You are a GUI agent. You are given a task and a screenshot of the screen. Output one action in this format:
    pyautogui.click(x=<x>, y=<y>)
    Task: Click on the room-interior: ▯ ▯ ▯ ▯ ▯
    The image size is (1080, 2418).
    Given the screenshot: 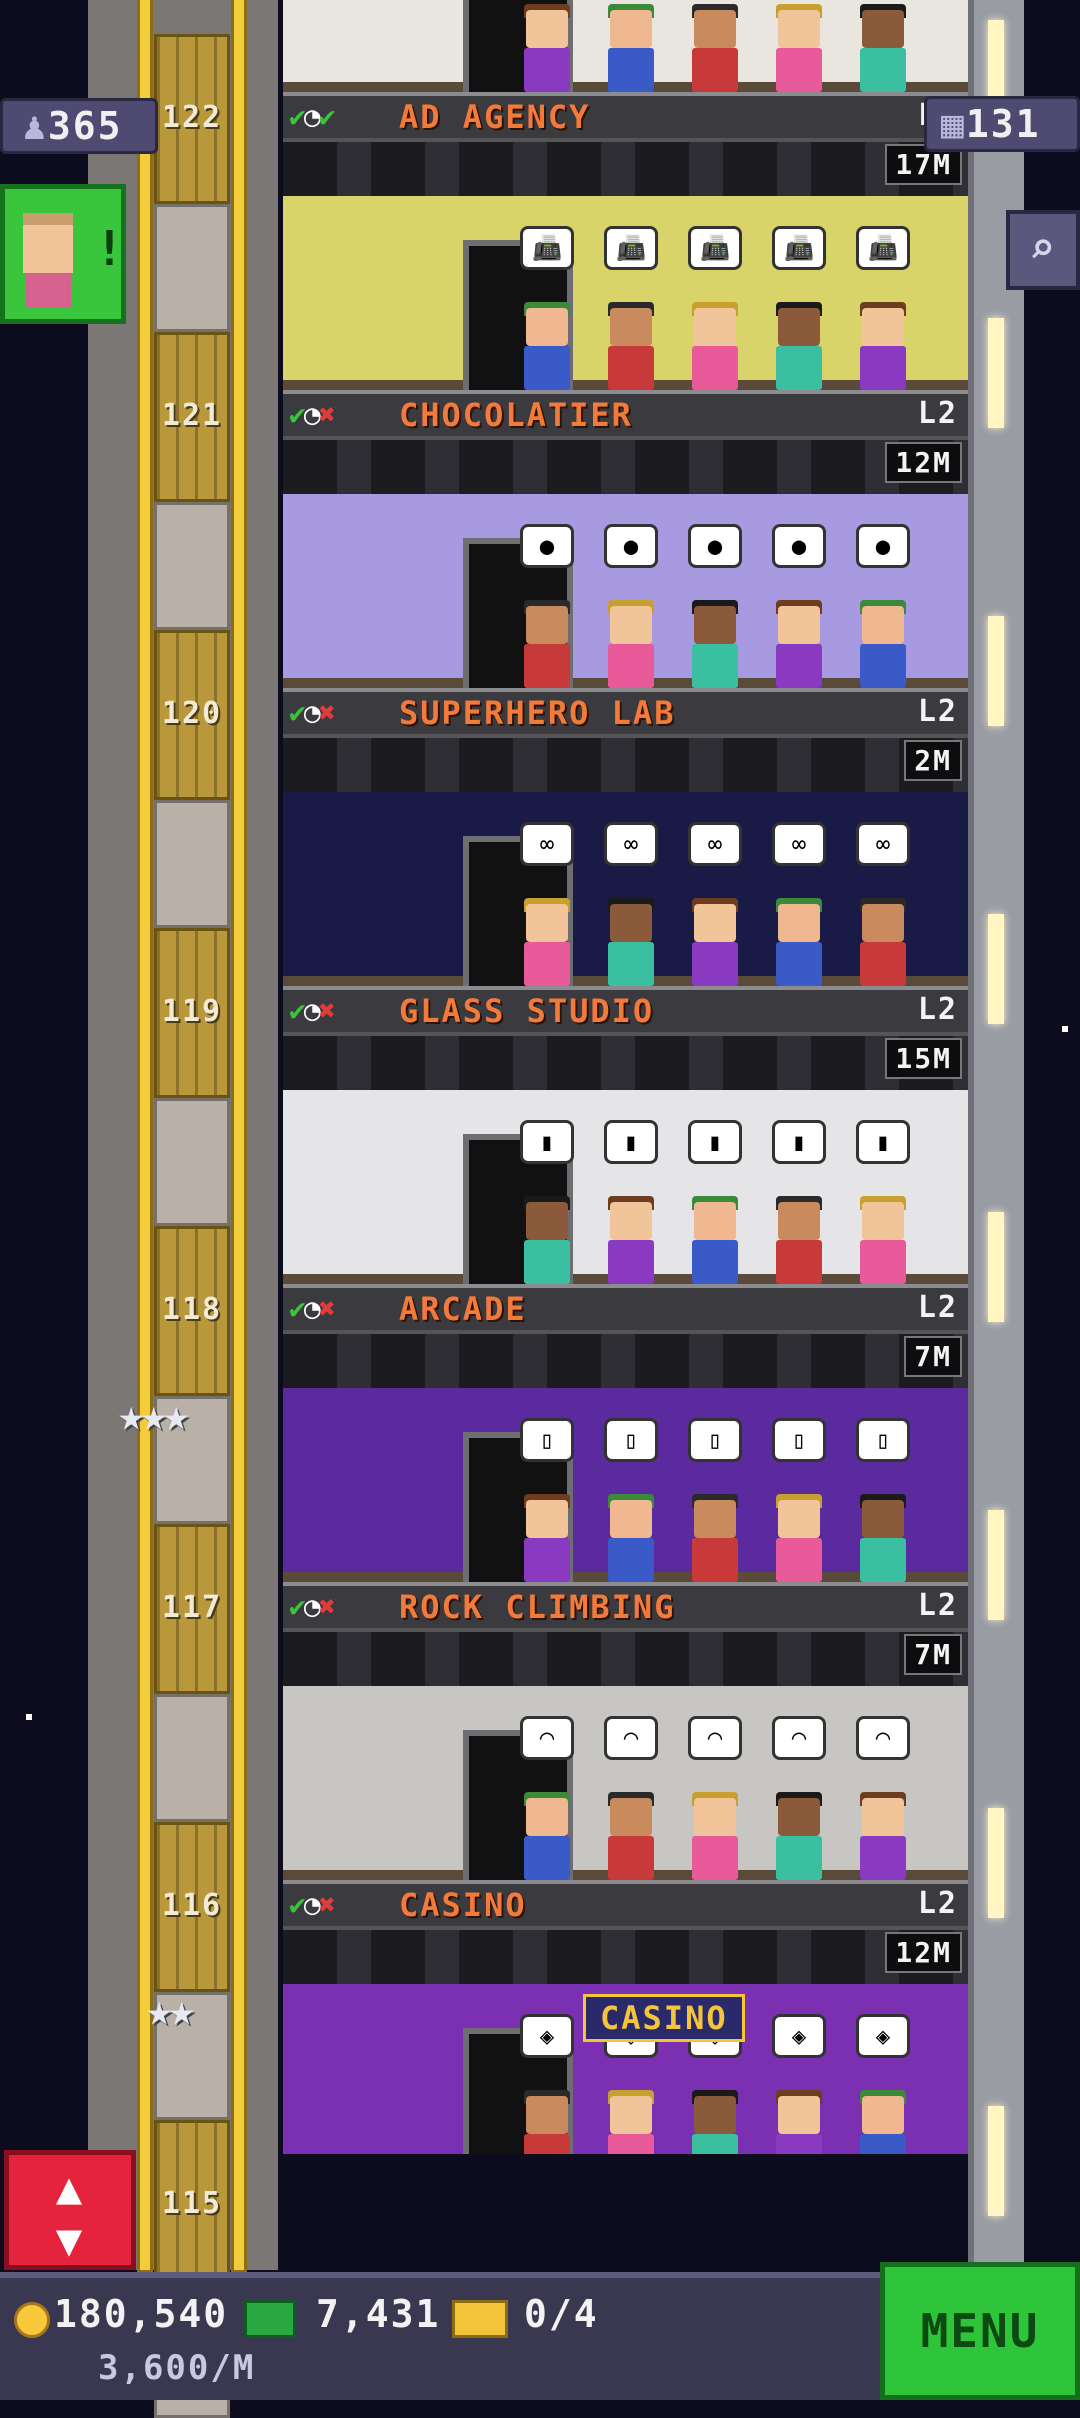 What is the action you would take?
    pyautogui.click(x=625, y=1485)
    